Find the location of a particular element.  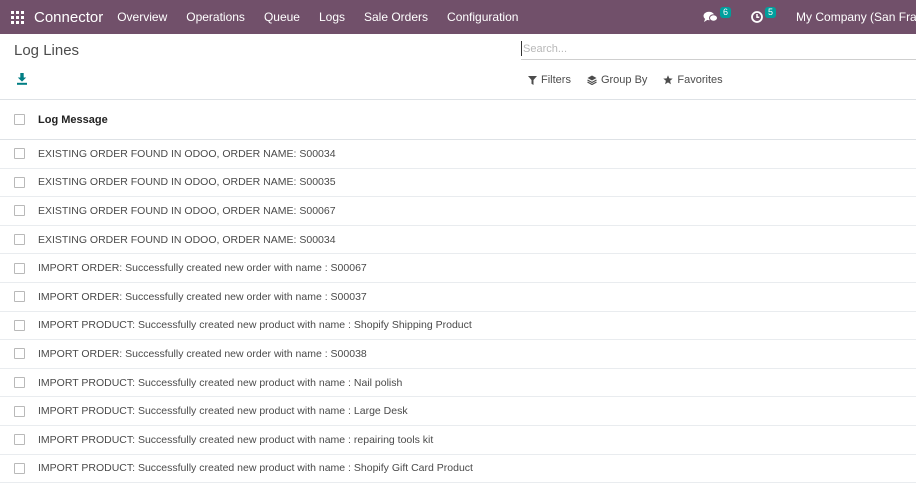

clock-icon is located at coordinates (757, 17).